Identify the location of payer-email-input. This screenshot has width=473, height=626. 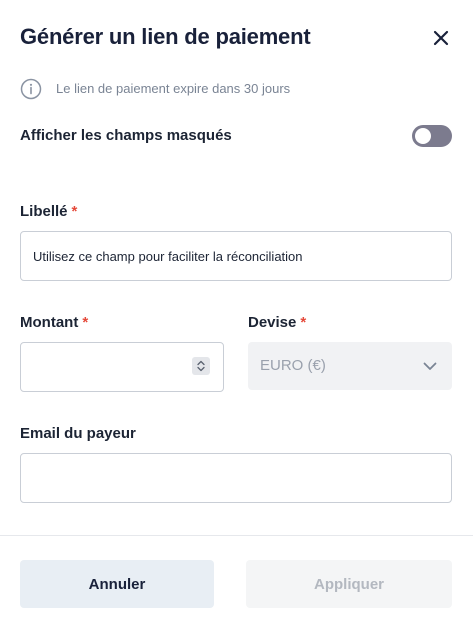
(236, 478).